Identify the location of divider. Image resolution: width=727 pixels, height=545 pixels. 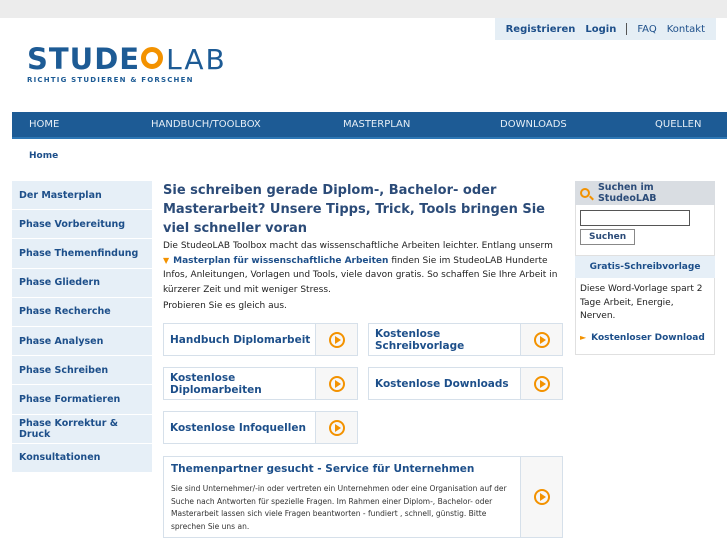
(627, 29).